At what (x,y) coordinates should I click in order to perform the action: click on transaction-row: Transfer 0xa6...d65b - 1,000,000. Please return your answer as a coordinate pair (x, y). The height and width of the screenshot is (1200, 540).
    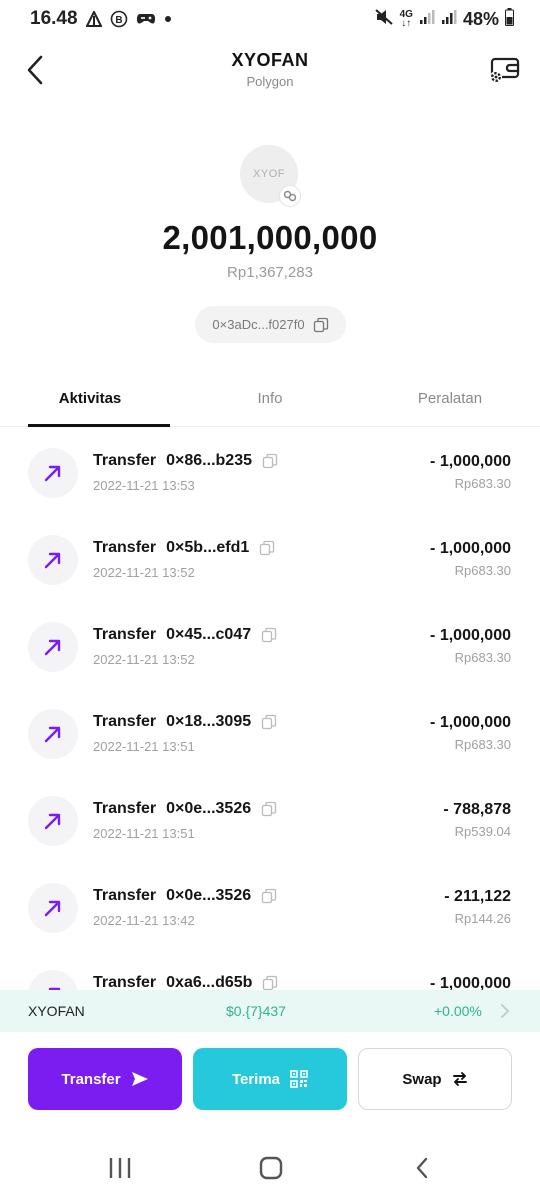
    Looking at the image, I should click on (270, 970).